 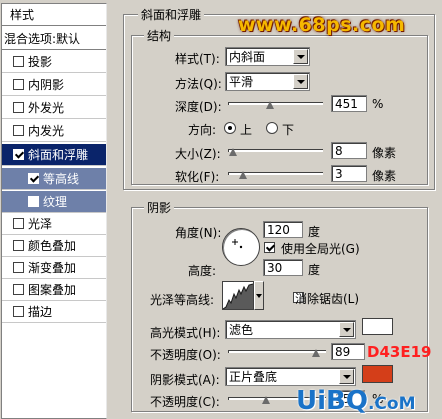 What do you see at coordinates (314, 270) in the screenshot?
I see `altitude-unit: 度` at bounding box center [314, 270].